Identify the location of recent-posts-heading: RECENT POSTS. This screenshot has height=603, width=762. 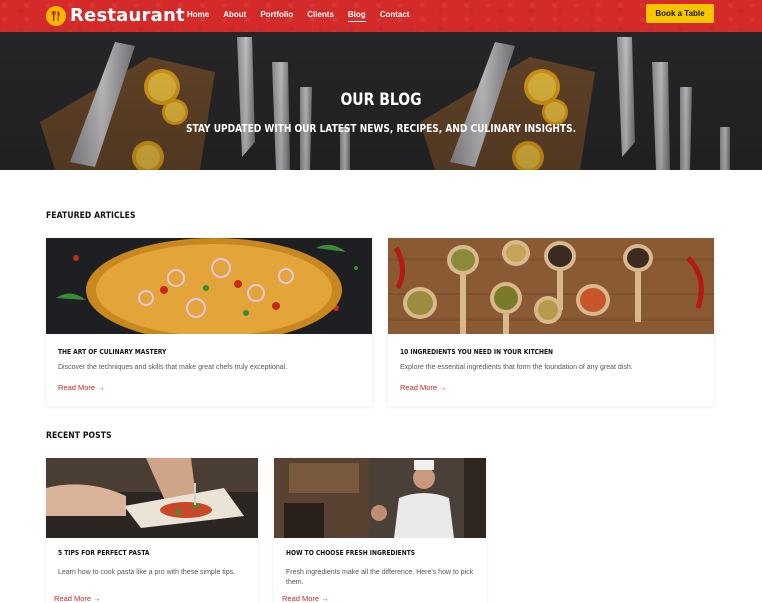
(79, 436).